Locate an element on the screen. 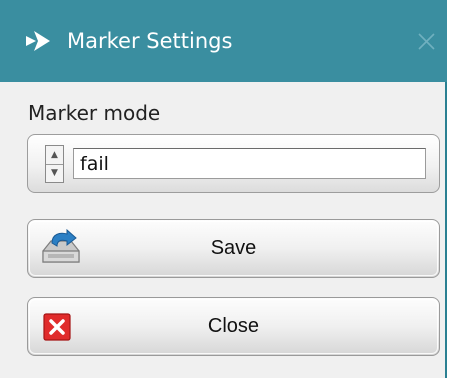 The width and height of the screenshot is (449, 378). marker-mode-spinbox: ▲ ▼ is located at coordinates (233, 163).